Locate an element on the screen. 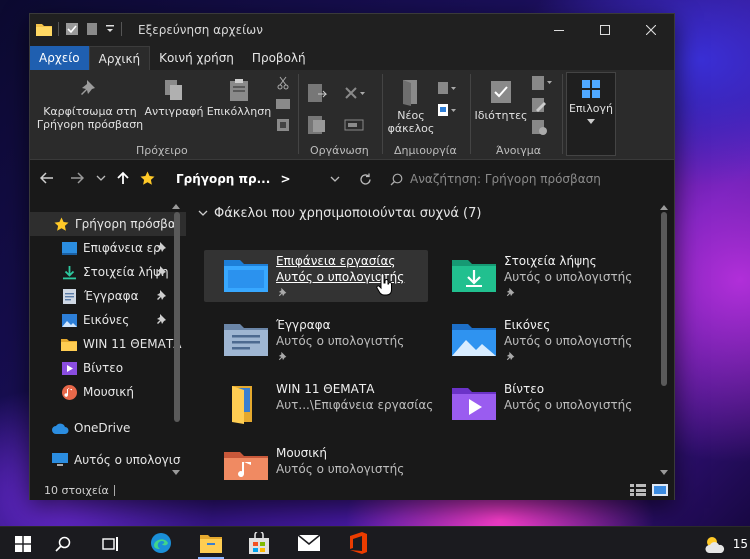  mail-icon is located at coordinates (309, 543).